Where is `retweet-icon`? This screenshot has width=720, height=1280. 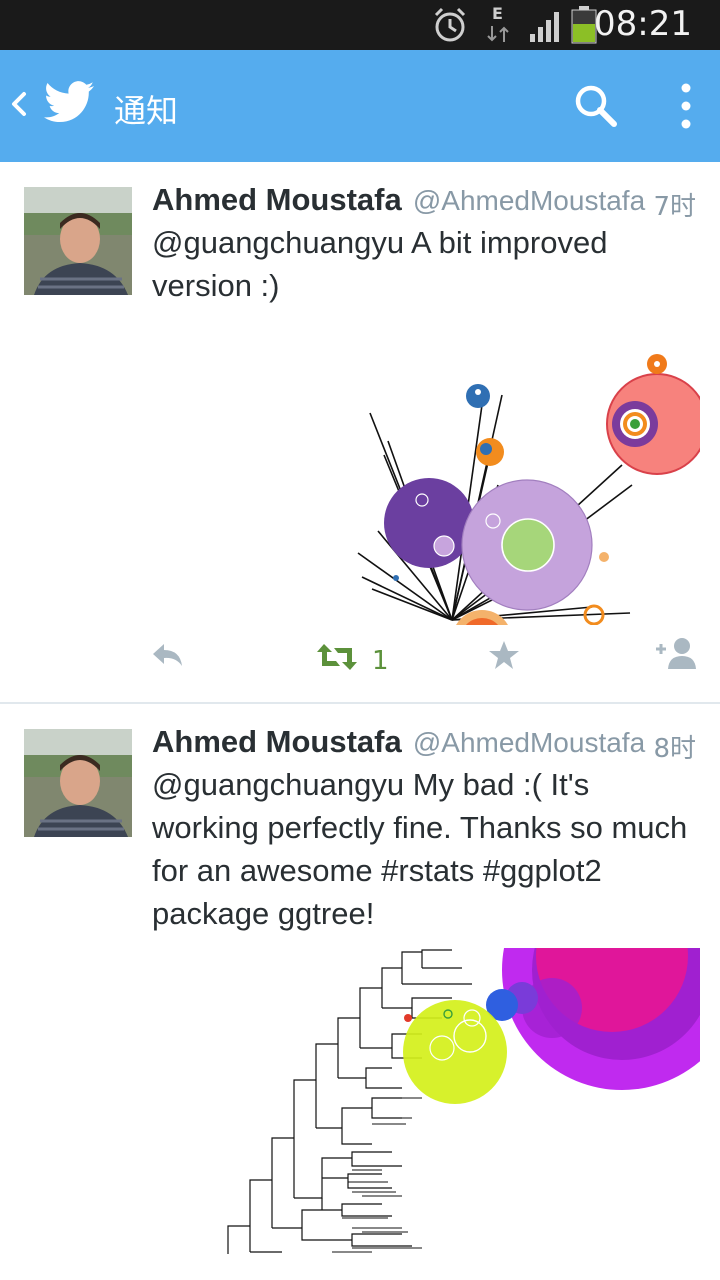
retweet-icon is located at coordinates (337, 657).